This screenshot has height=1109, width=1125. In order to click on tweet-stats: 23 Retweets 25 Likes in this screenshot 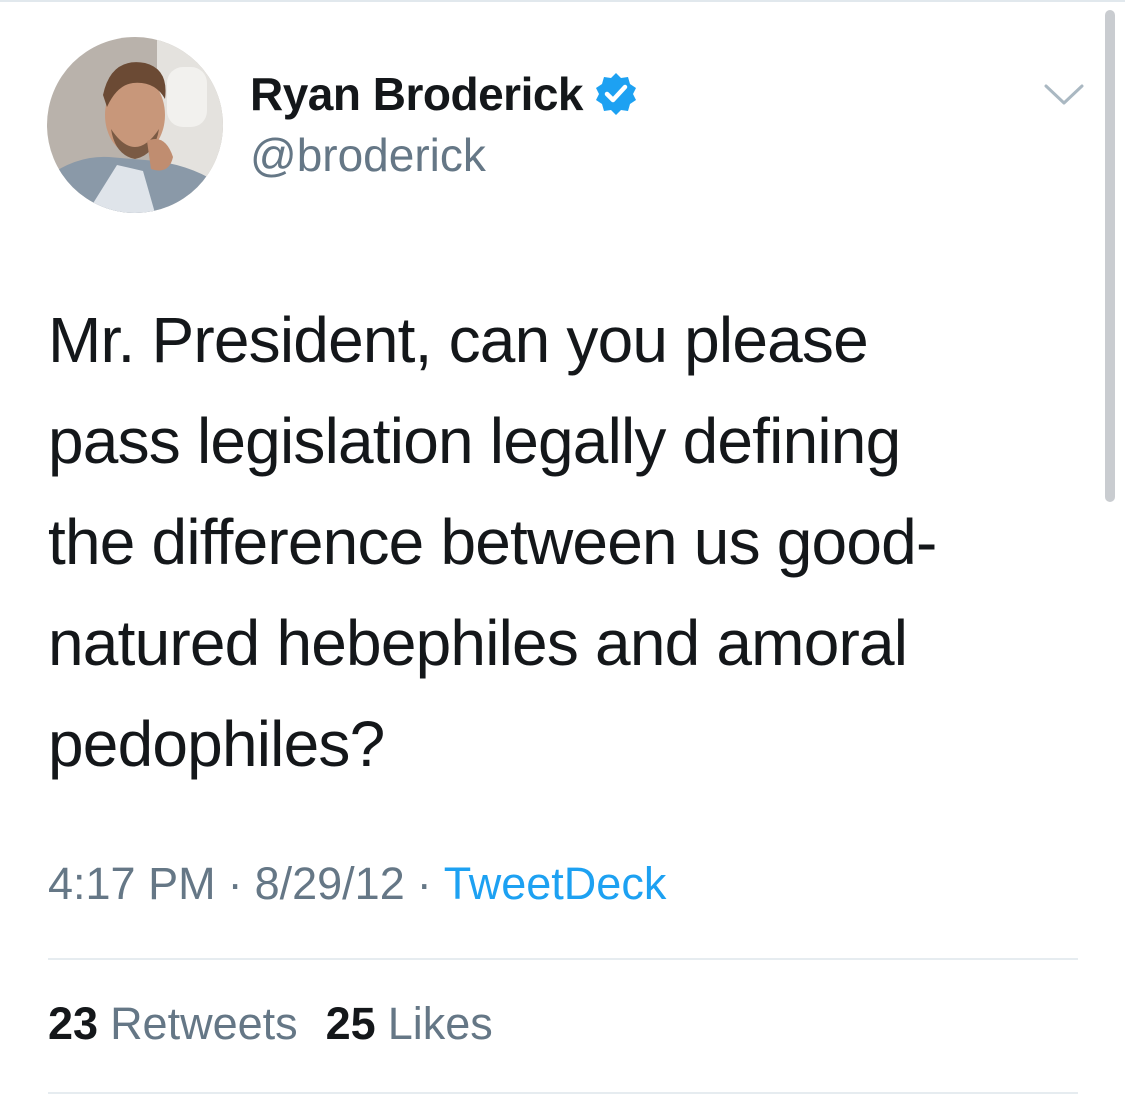, I will do `click(270, 1024)`.